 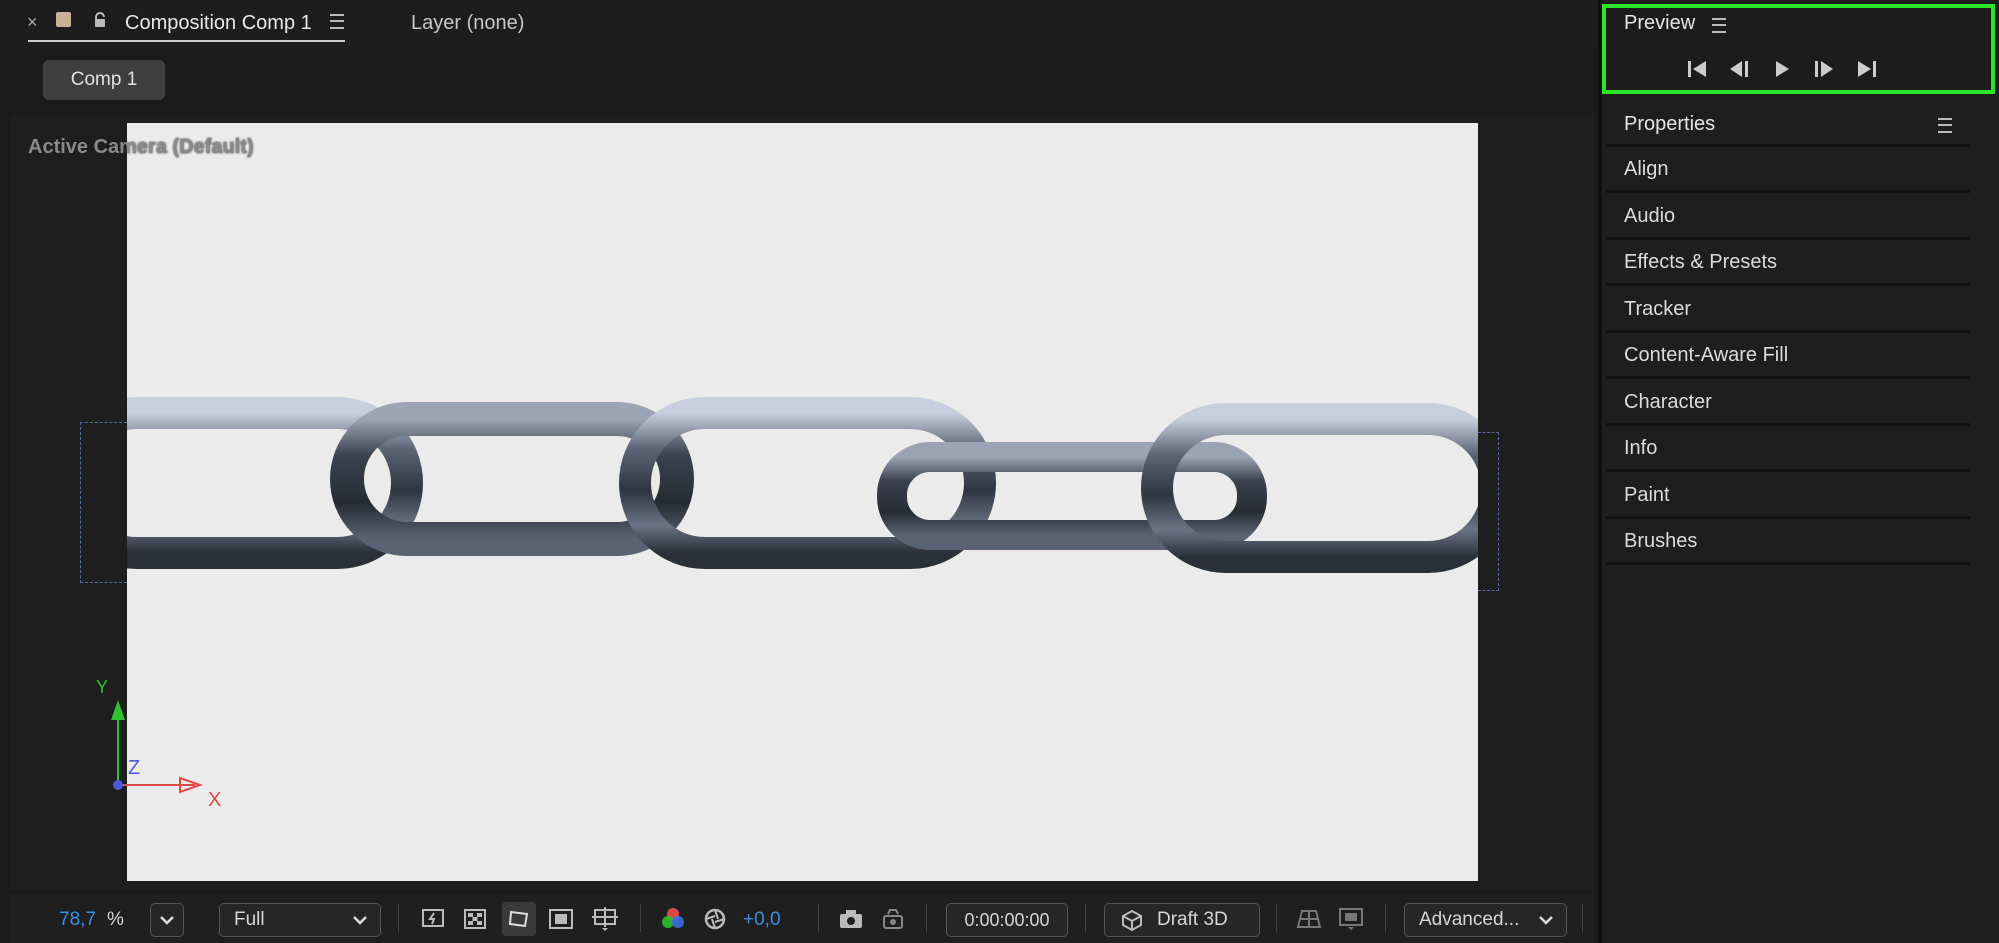 What do you see at coordinates (1788, 450) in the screenshot?
I see `panel-item-info: Info` at bounding box center [1788, 450].